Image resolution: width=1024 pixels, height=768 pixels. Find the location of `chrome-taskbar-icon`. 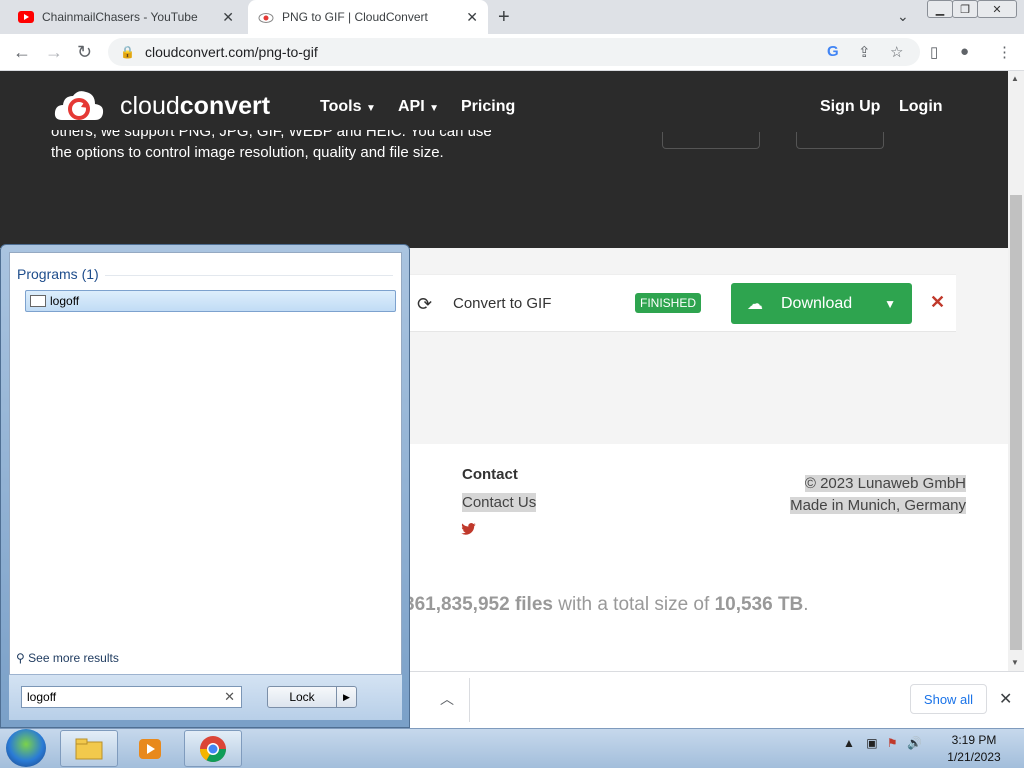

chrome-taskbar-icon is located at coordinates (213, 748).